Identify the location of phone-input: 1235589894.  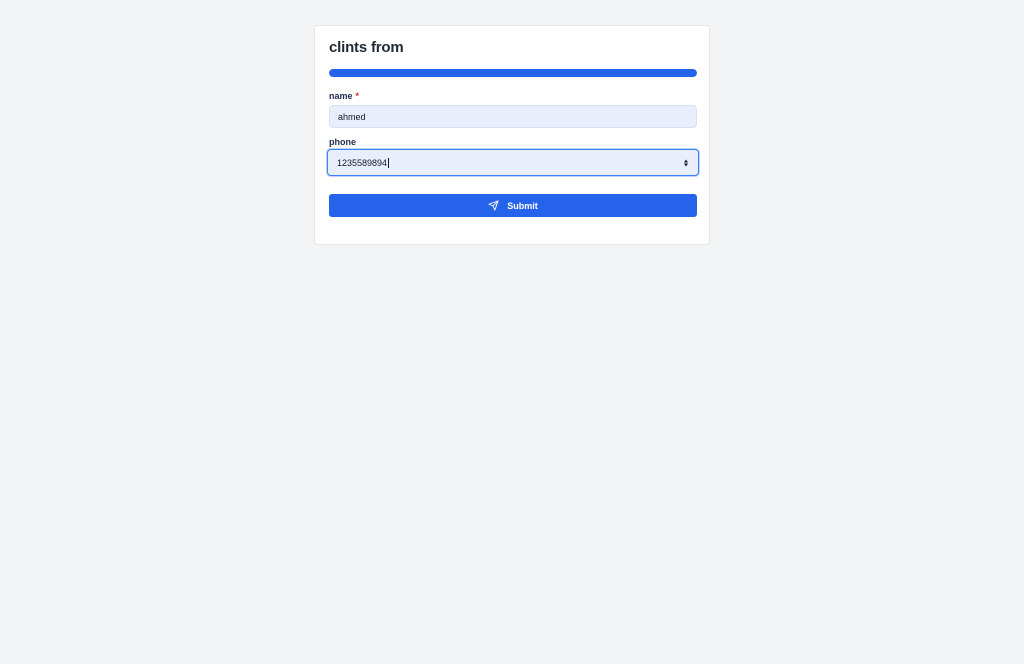
(513, 162).